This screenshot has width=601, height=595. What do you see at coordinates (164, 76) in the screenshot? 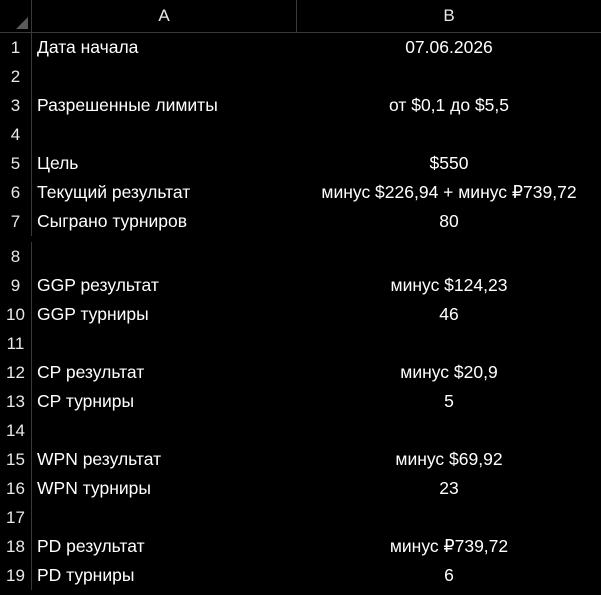
I see `cell-a2` at bounding box center [164, 76].